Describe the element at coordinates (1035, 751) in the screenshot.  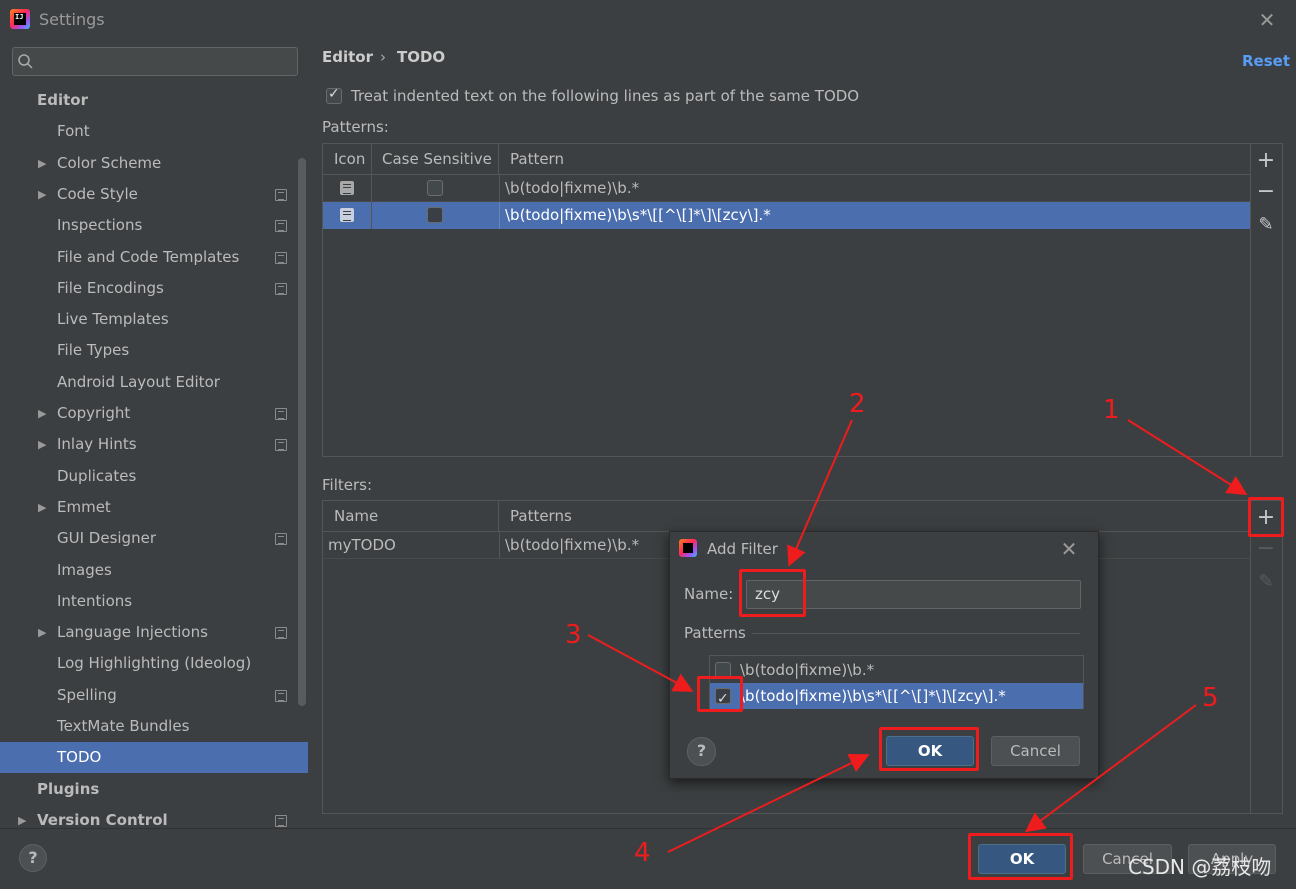
I see `dialog-cancel-button: Cancel` at that location.